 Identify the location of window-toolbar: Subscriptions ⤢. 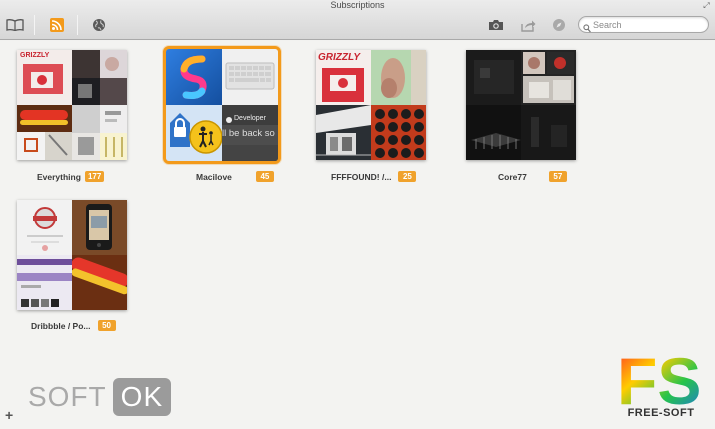
(357, 20).